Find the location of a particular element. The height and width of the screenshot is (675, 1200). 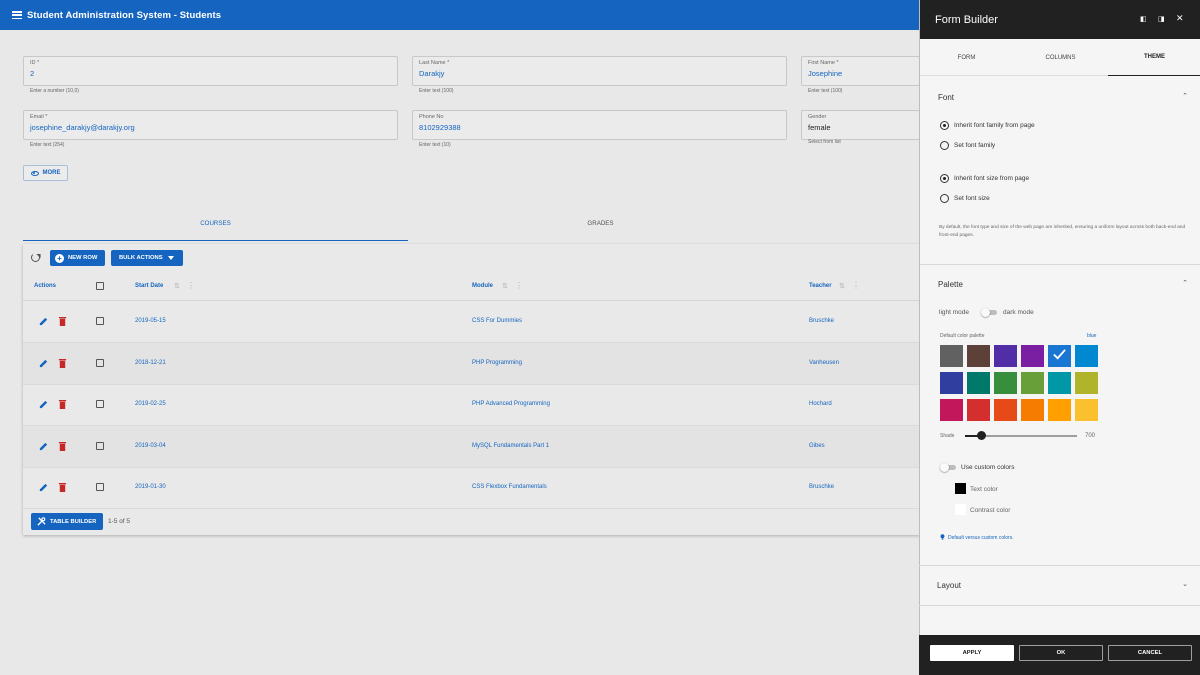

cell-start-date: 2019-03-04 is located at coordinates (150, 445).